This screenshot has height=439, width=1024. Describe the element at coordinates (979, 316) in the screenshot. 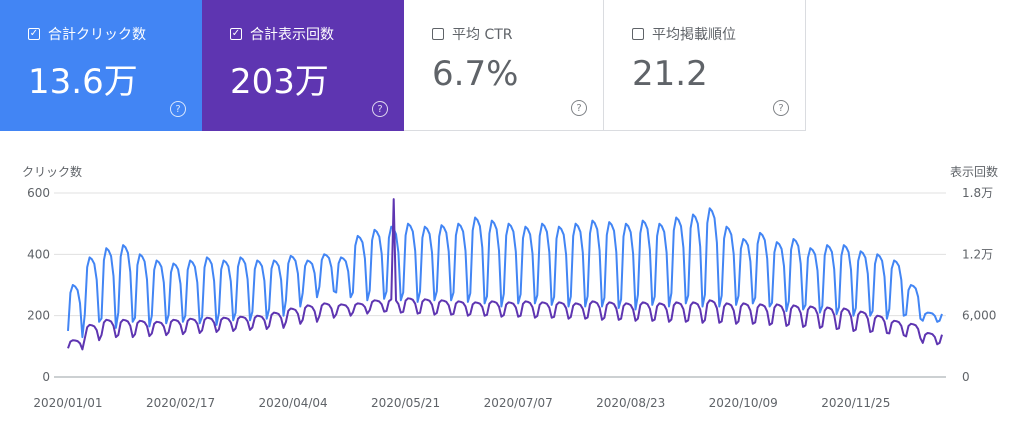

I see `y-right-tick-label: 6,000` at that location.